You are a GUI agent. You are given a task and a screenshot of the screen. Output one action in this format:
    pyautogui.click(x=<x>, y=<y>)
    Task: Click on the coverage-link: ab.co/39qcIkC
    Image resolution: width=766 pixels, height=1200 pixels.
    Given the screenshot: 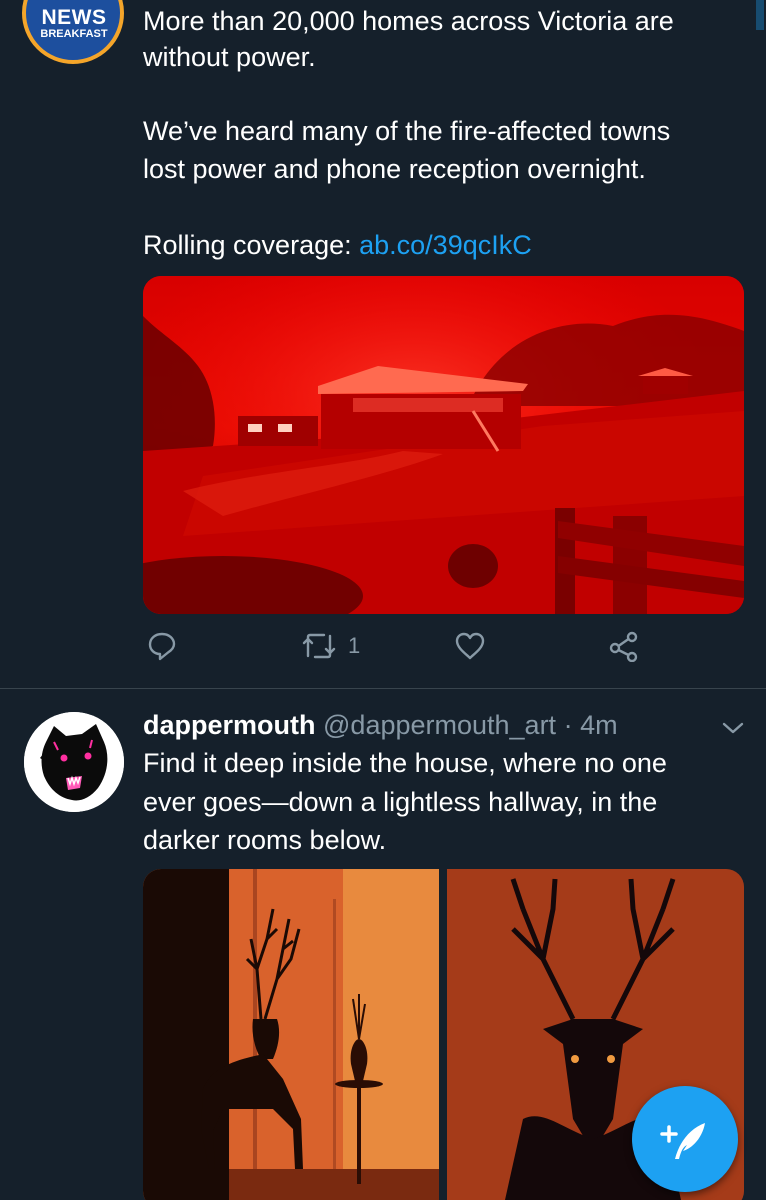 What is the action you would take?
    pyautogui.click(x=445, y=245)
    